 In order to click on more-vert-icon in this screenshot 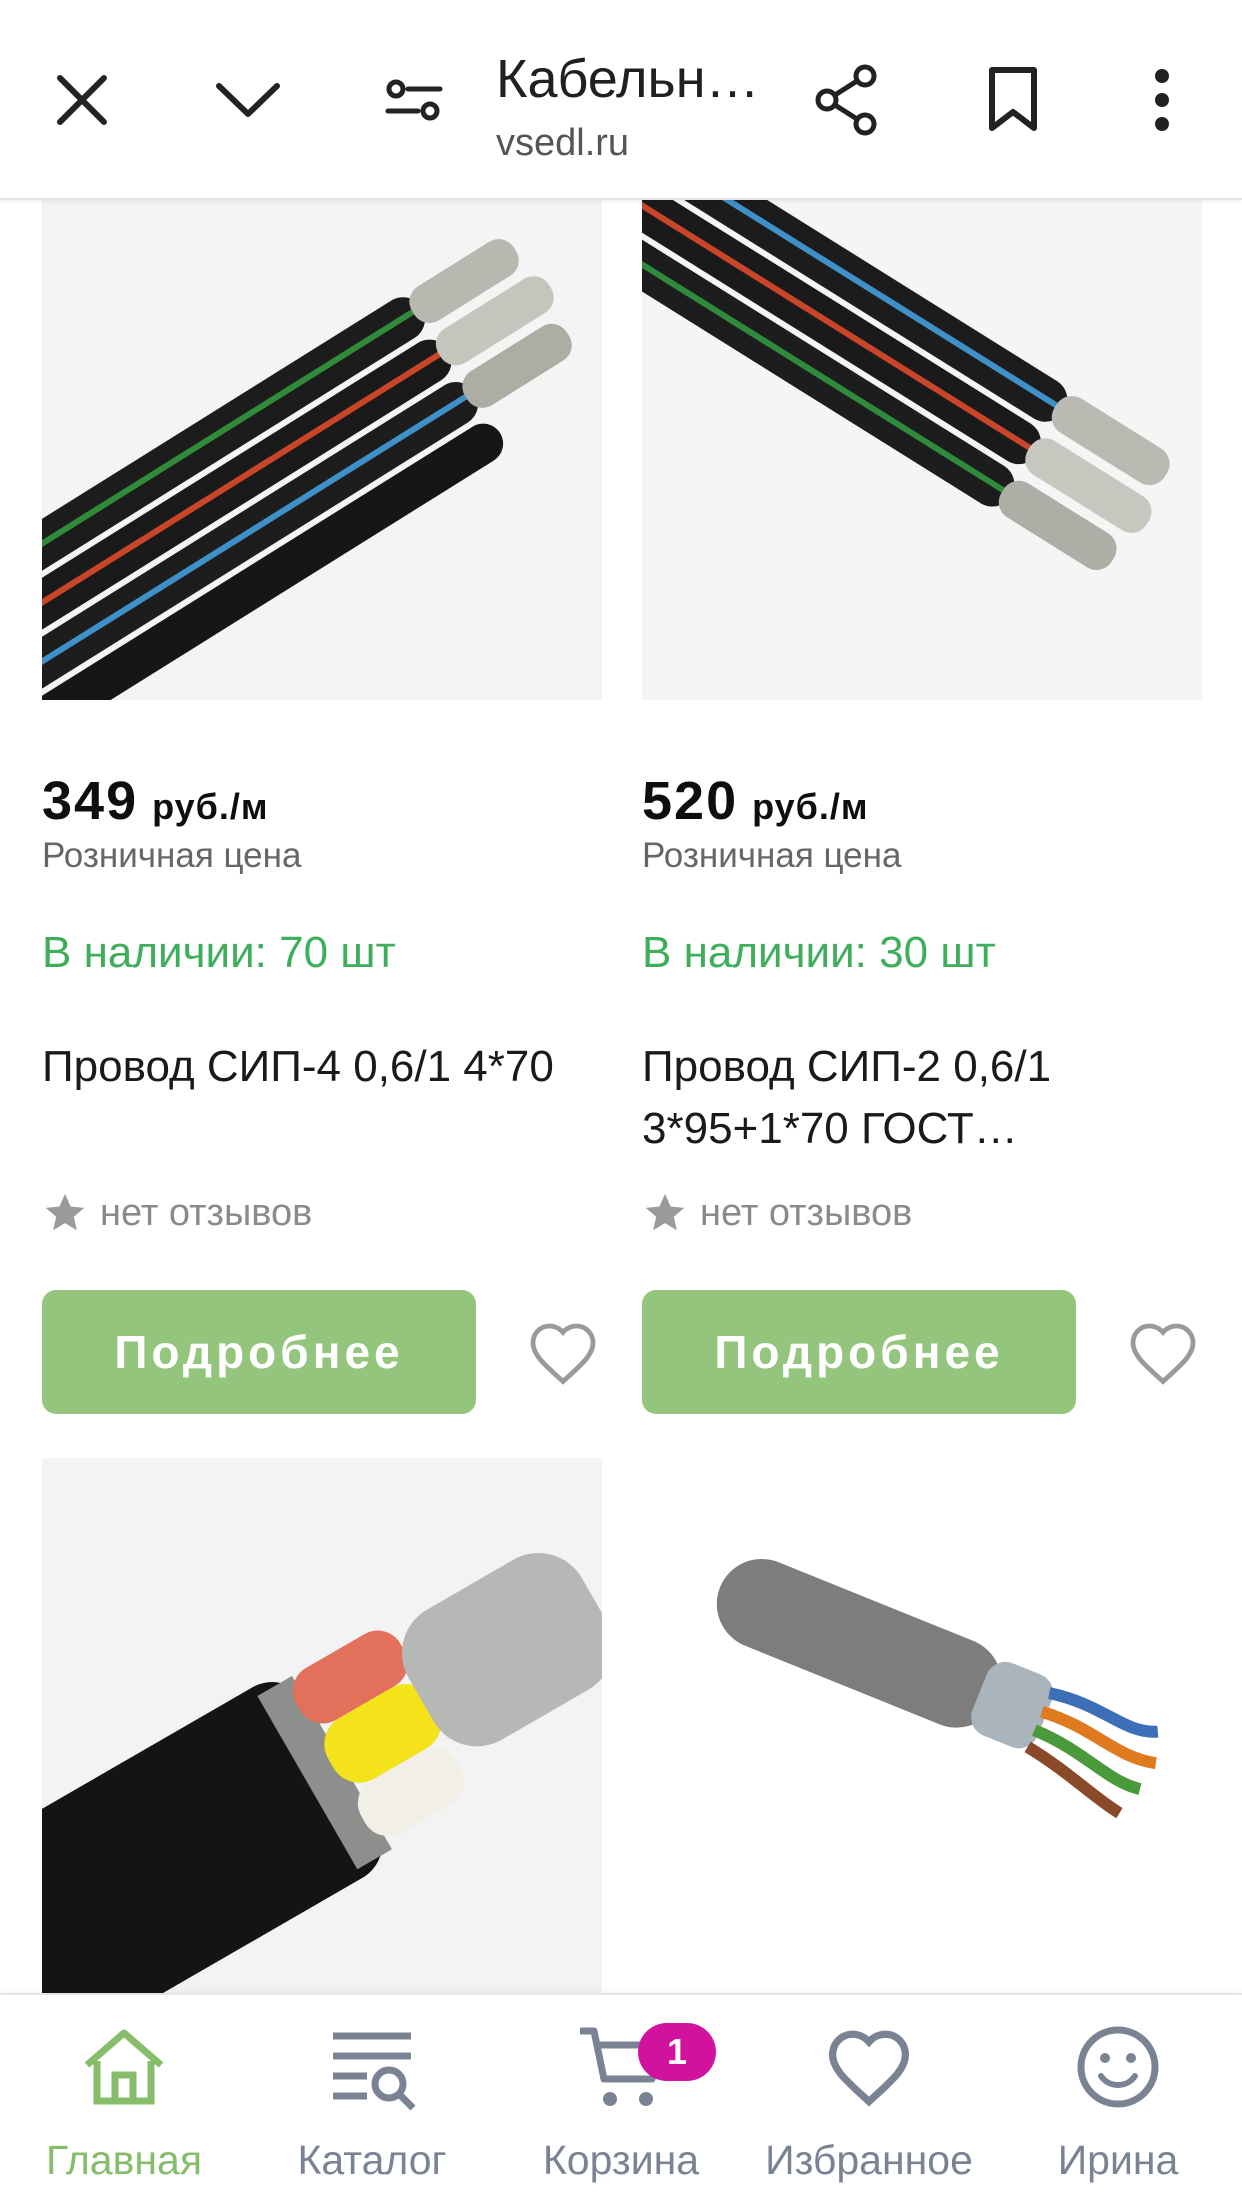, I will do `click(1162, 100)`.